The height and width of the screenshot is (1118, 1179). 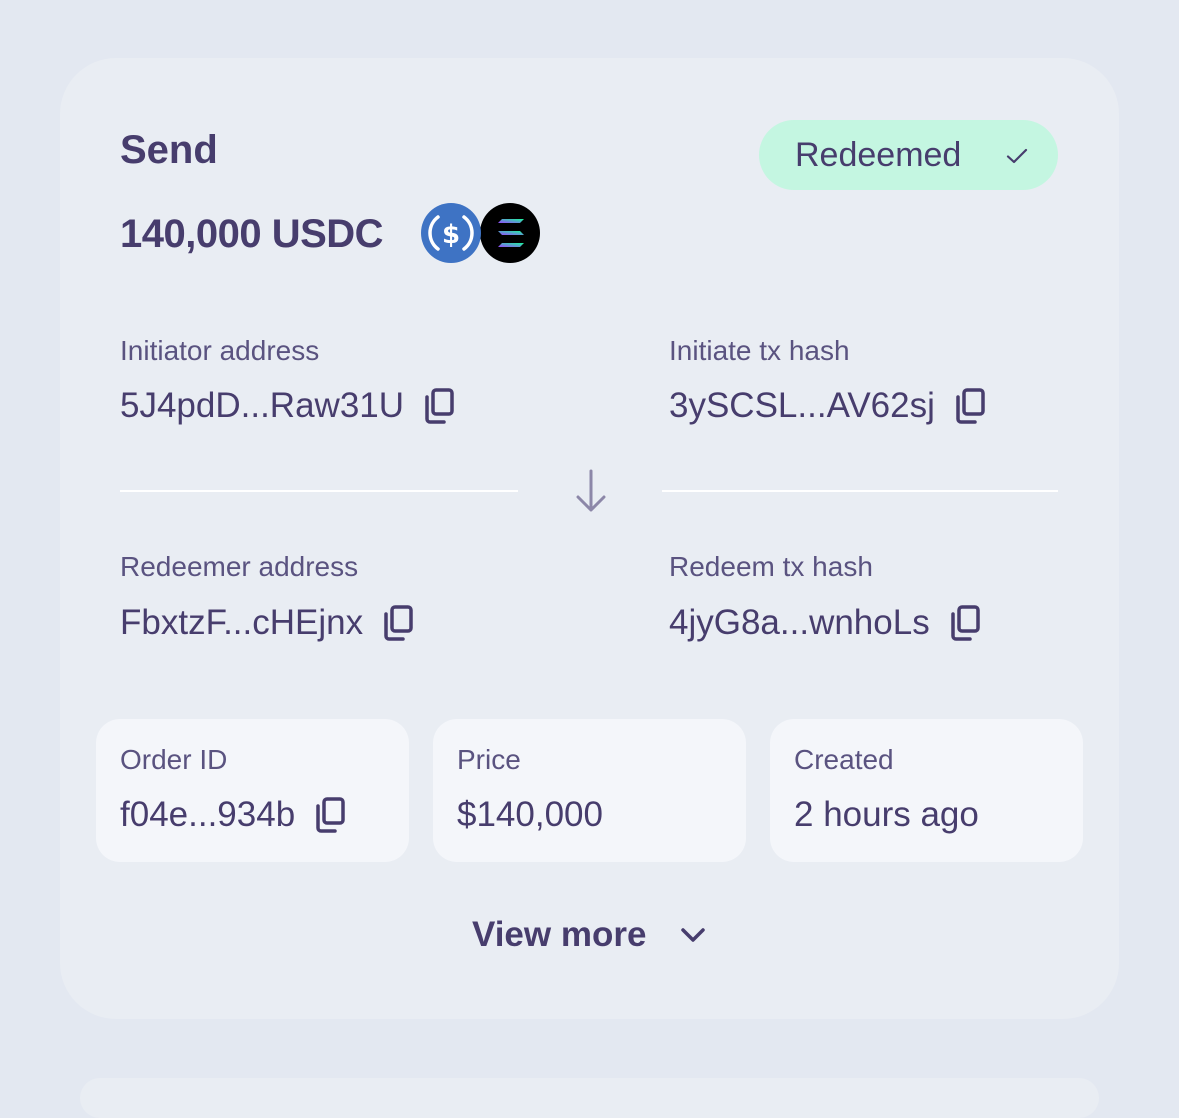 I want to click on initiate-tx-hash-label: Initiate tx hash, so click(x=759, y=350).